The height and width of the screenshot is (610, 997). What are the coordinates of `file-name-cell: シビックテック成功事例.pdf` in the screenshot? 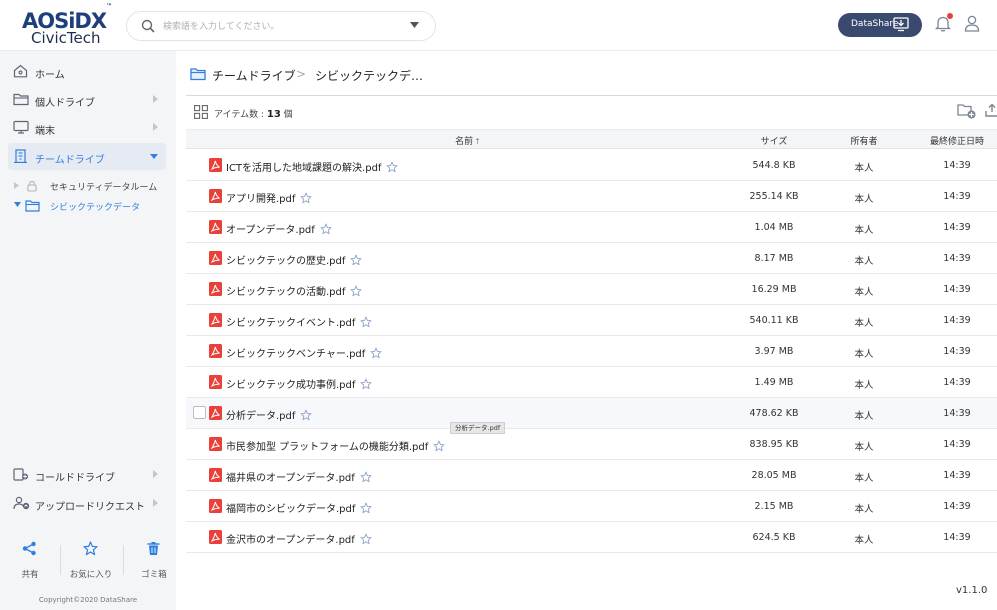 It's located at (299, 383).